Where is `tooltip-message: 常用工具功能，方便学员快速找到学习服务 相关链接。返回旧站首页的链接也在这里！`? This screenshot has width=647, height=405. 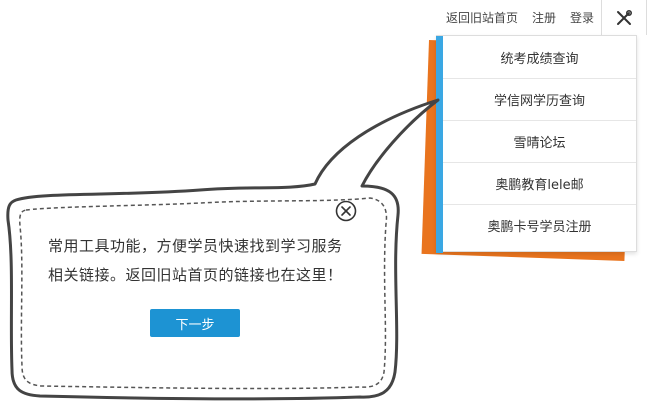
tooltip-message: 常用工具功能，方便学员快速找到学习服务 相关链接。返回旧站首页的链接也在这里！ is located at coordinates (218, 261).